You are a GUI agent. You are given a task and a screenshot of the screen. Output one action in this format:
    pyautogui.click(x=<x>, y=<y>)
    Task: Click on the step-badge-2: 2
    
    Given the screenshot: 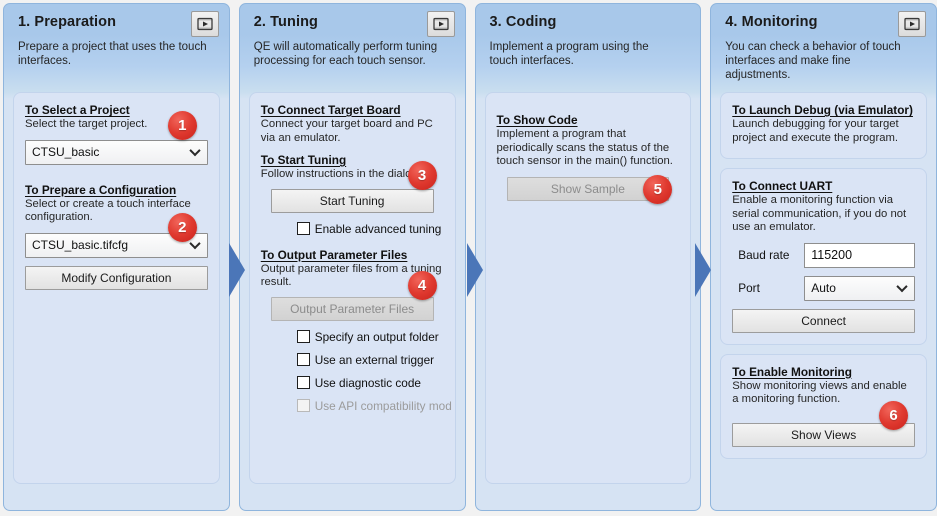 What is the action you would take?
    pyautogui.click(x=182, y=227)
    